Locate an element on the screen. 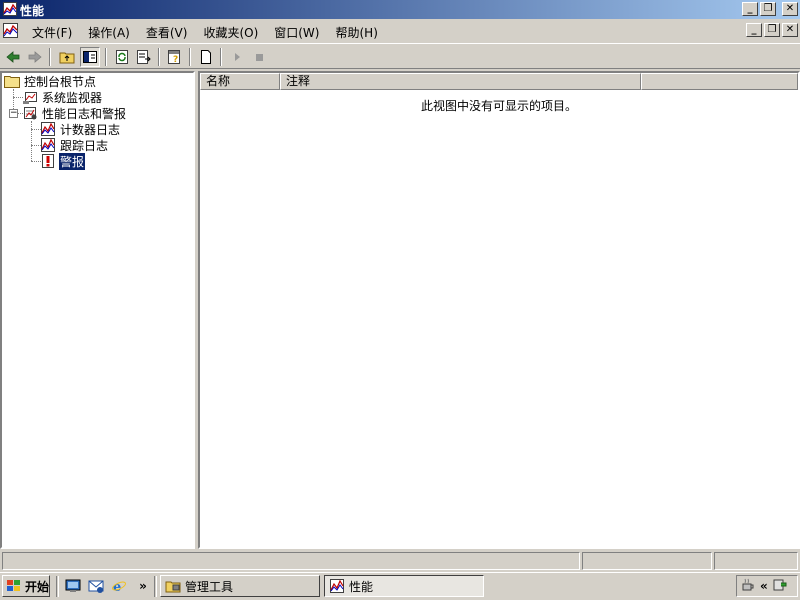  play-icon is located at coordinates (237, 57).